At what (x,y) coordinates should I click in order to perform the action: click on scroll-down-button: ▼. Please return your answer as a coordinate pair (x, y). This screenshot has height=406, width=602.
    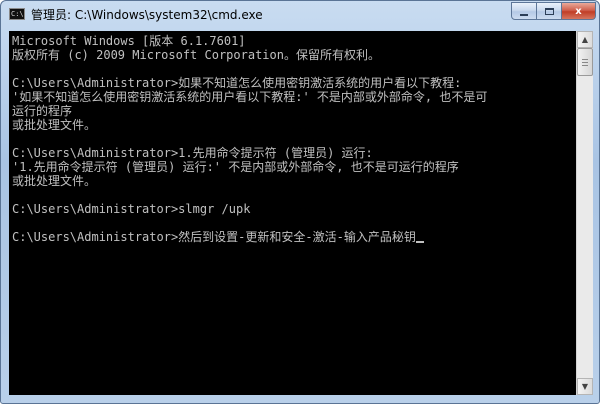
    Looking at the image, I should click on (585, 386).